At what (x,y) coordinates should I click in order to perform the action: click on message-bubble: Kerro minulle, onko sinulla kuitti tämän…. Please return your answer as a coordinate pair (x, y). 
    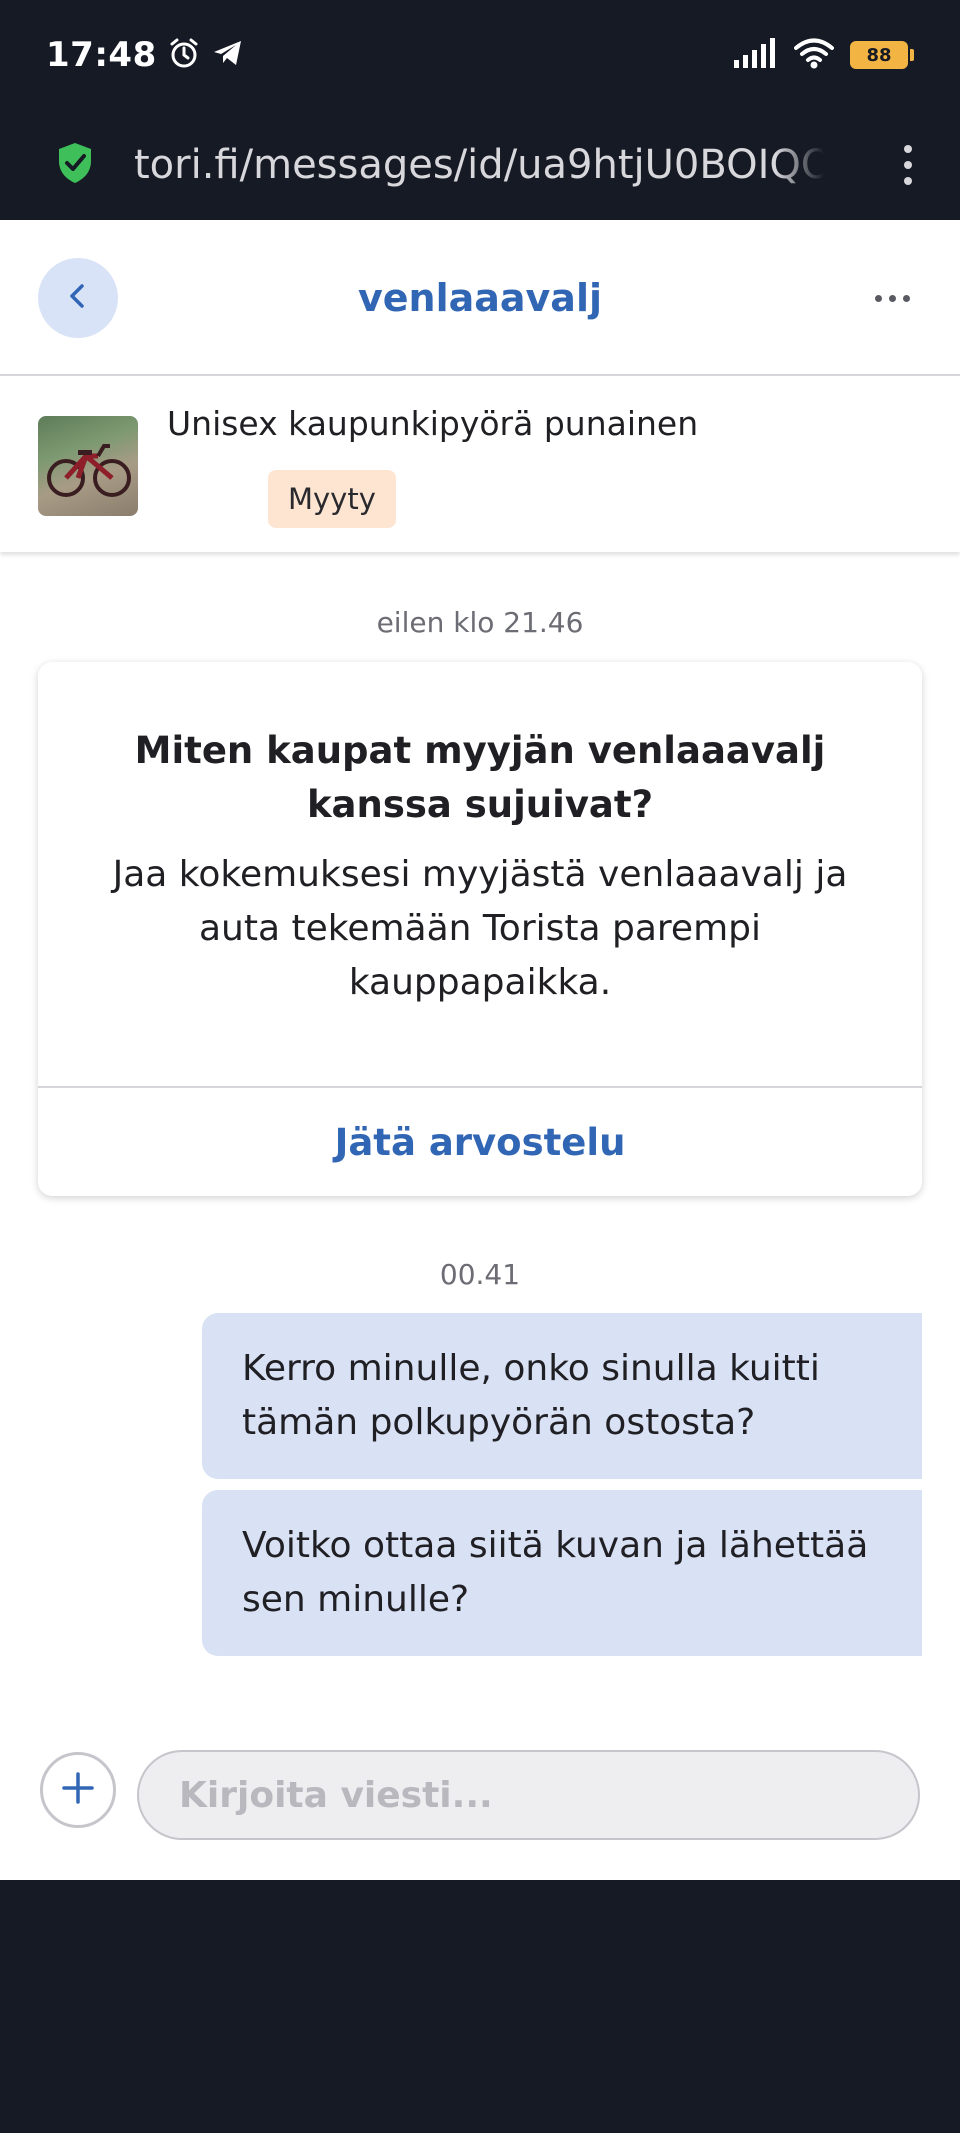
    Looking at the image, I should click on (562, 1396).